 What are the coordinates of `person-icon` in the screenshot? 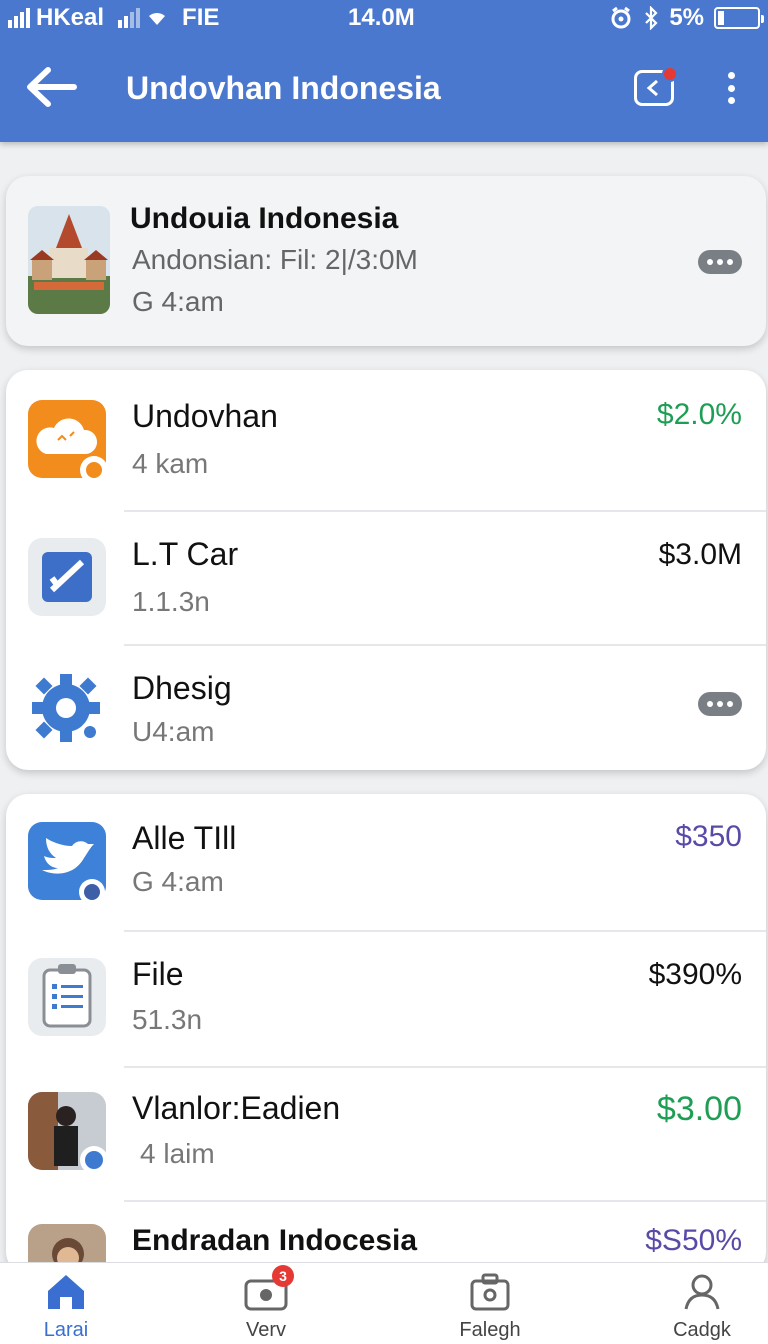 It's located at (702, 1292).